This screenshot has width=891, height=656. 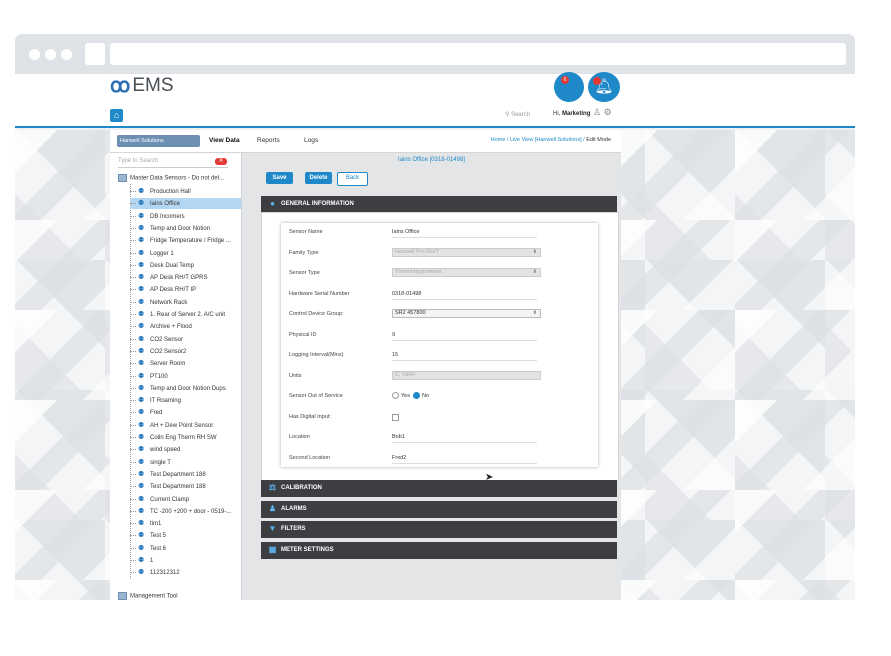 What do you see at coordinates (185, 535) in the screenshot?
I see `tree-item: ⚉ Test 5` at bounding box center [185, 535].